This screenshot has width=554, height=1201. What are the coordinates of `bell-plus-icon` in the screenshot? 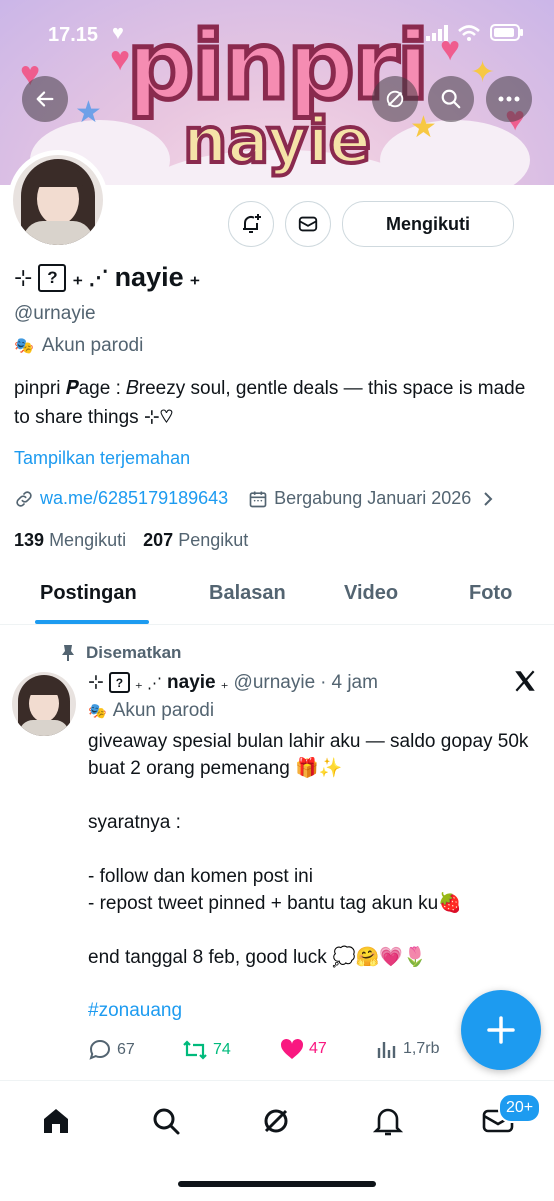 It's located at (252, 223).